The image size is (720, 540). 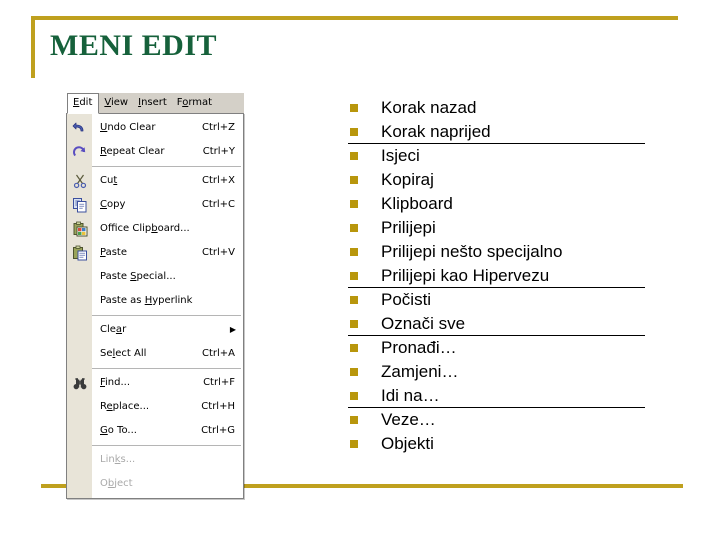 What do you see at coordinates (134, 45) in the screenshot?
I see `page-title: MENI EDIT` at bounding box center [134, 45].